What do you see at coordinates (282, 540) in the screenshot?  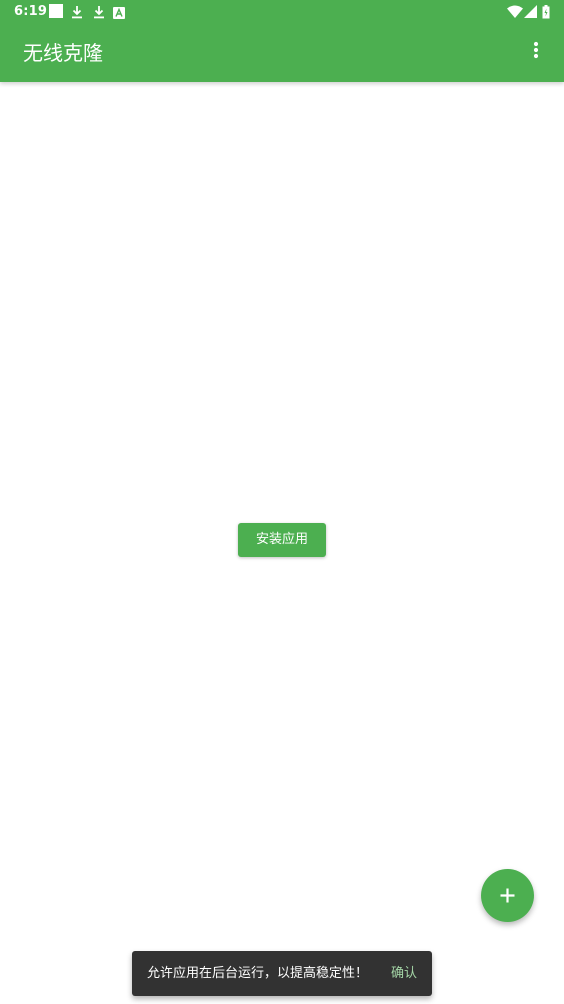 I see `install-app-button: 安装应用` at bounding box center [282, 540].